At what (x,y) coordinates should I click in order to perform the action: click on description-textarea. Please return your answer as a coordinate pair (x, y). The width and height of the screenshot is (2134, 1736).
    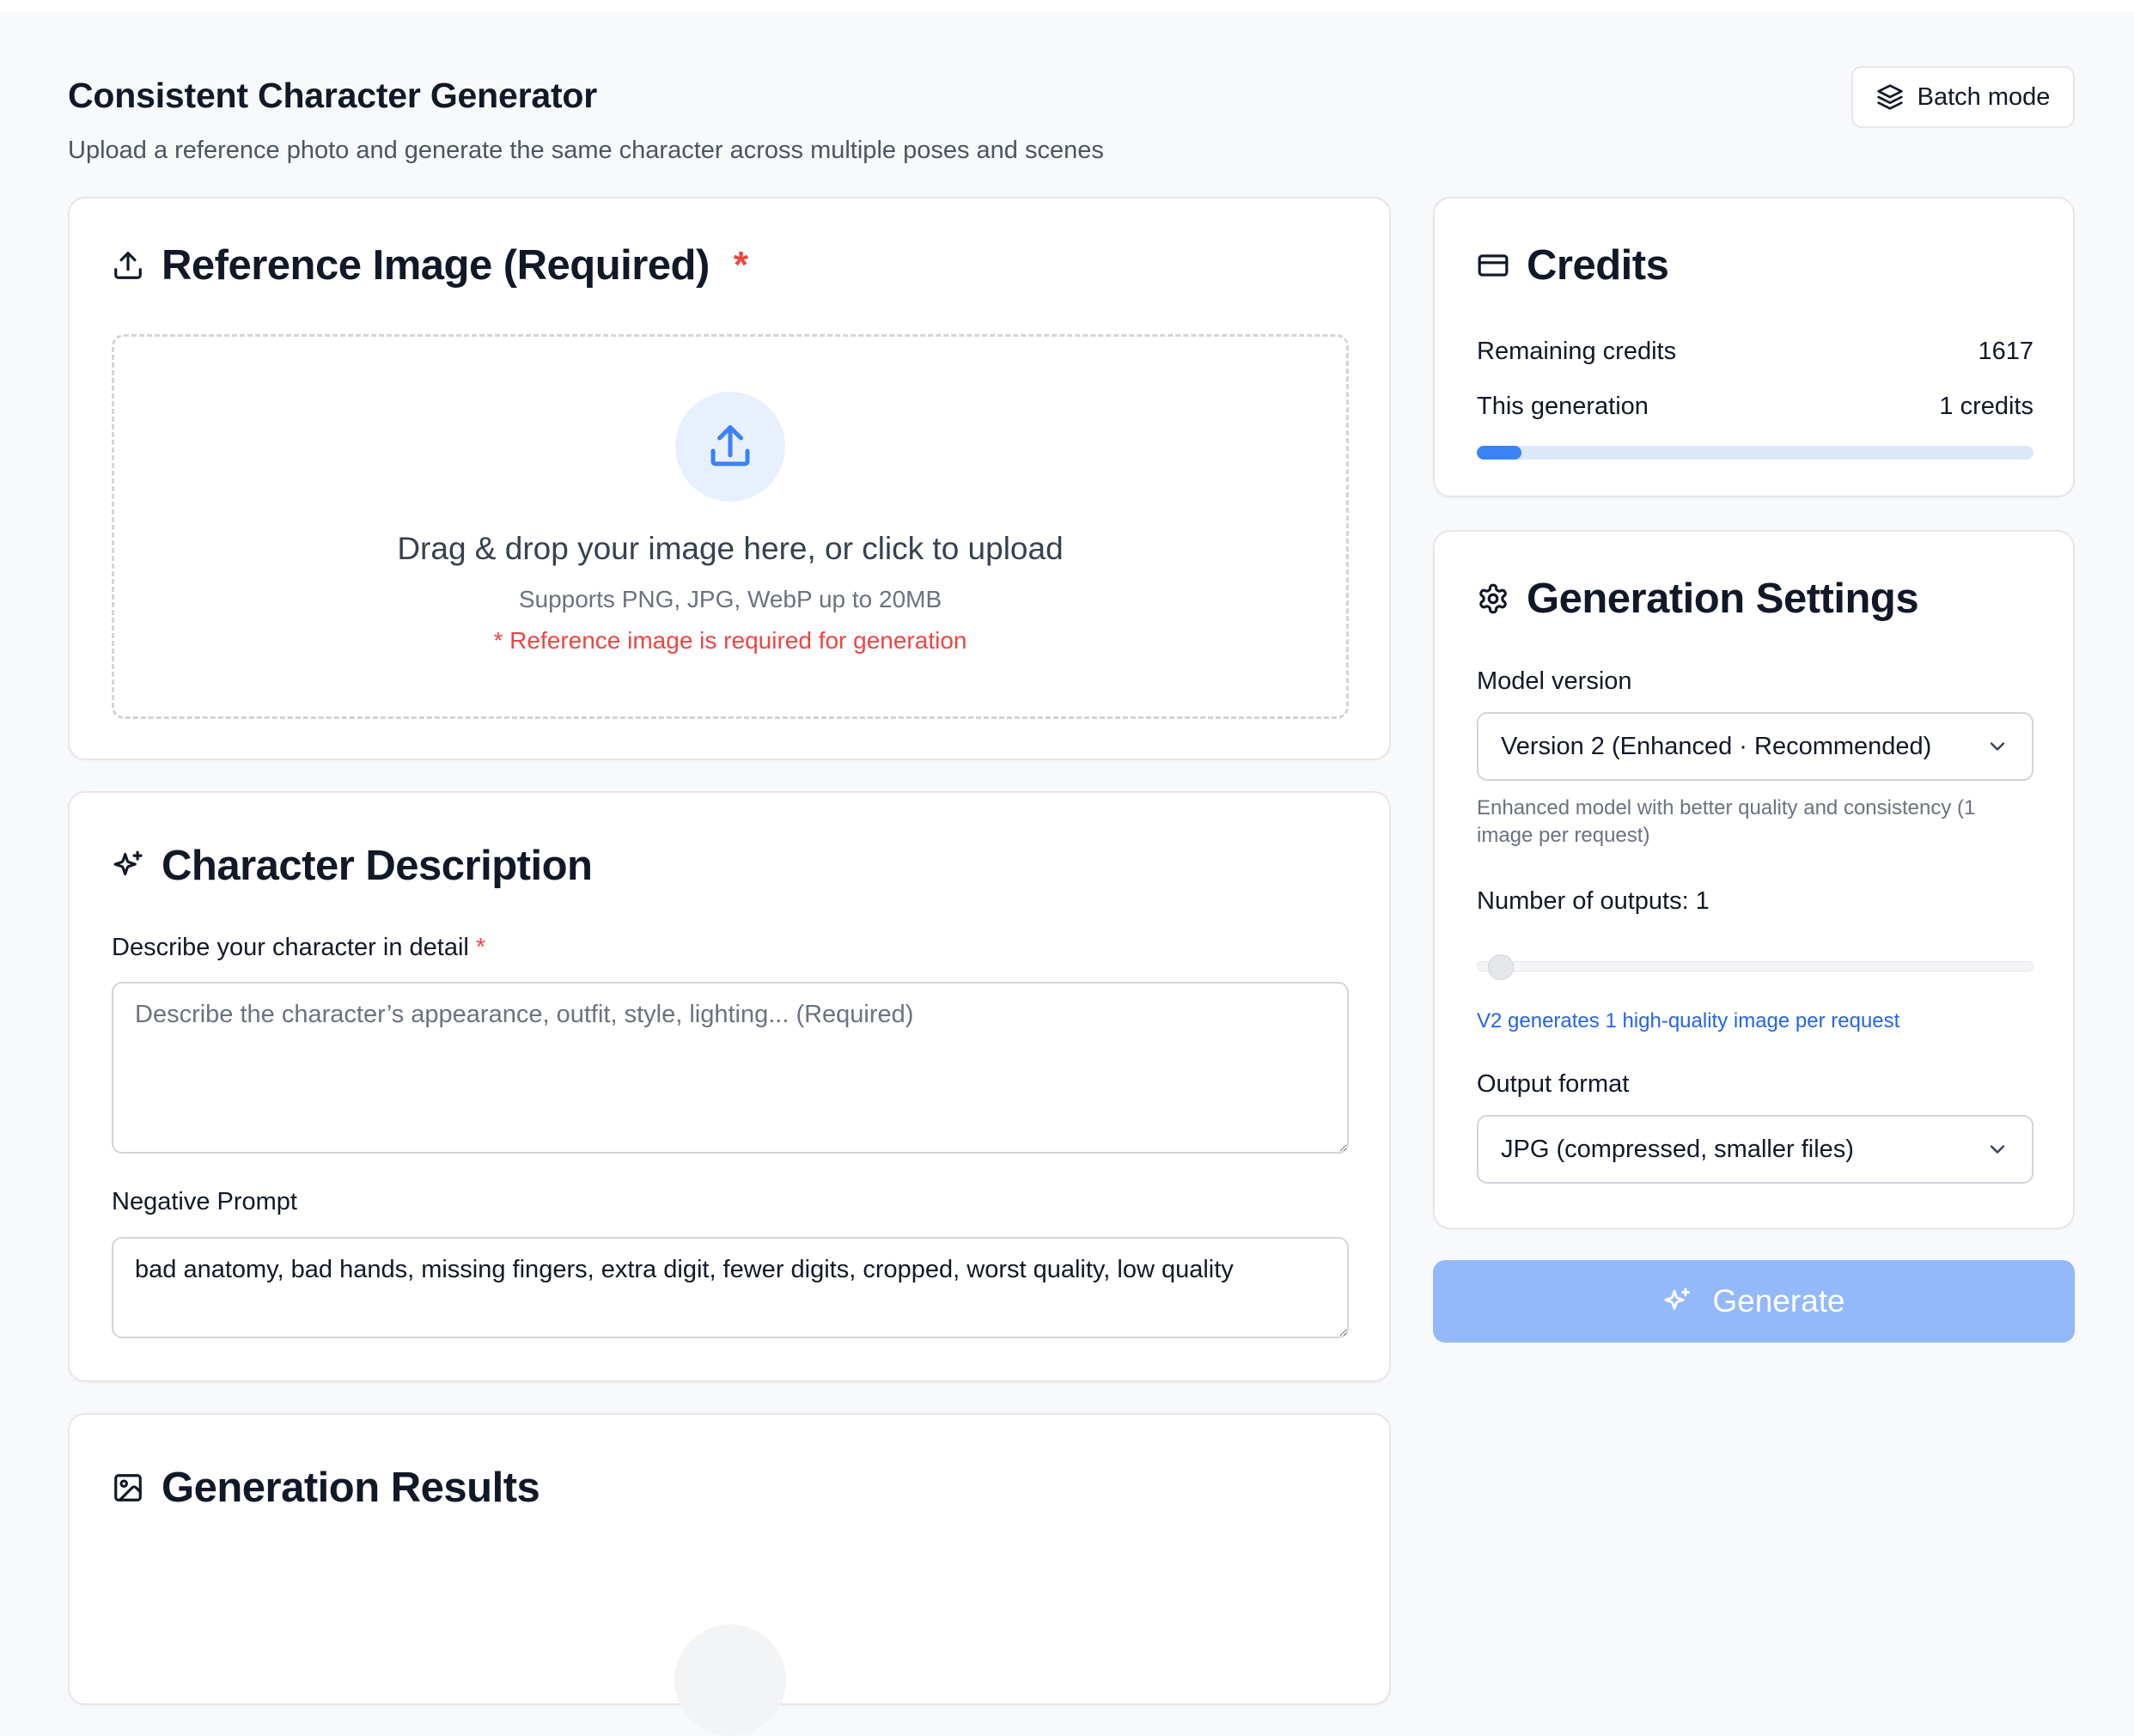
    Looking at the image, I should click on (730, 1068).